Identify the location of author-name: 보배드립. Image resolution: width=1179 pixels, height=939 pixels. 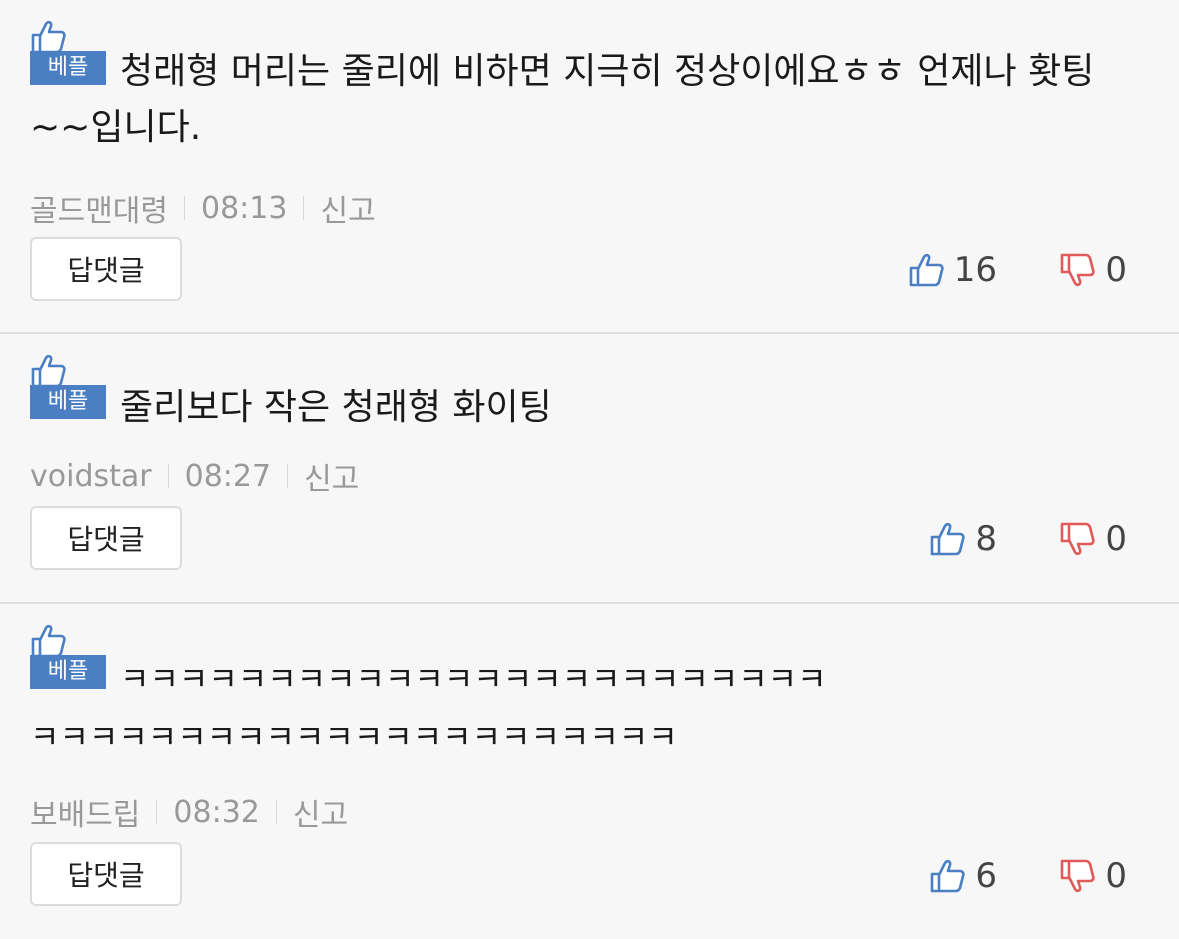
(85, 812).